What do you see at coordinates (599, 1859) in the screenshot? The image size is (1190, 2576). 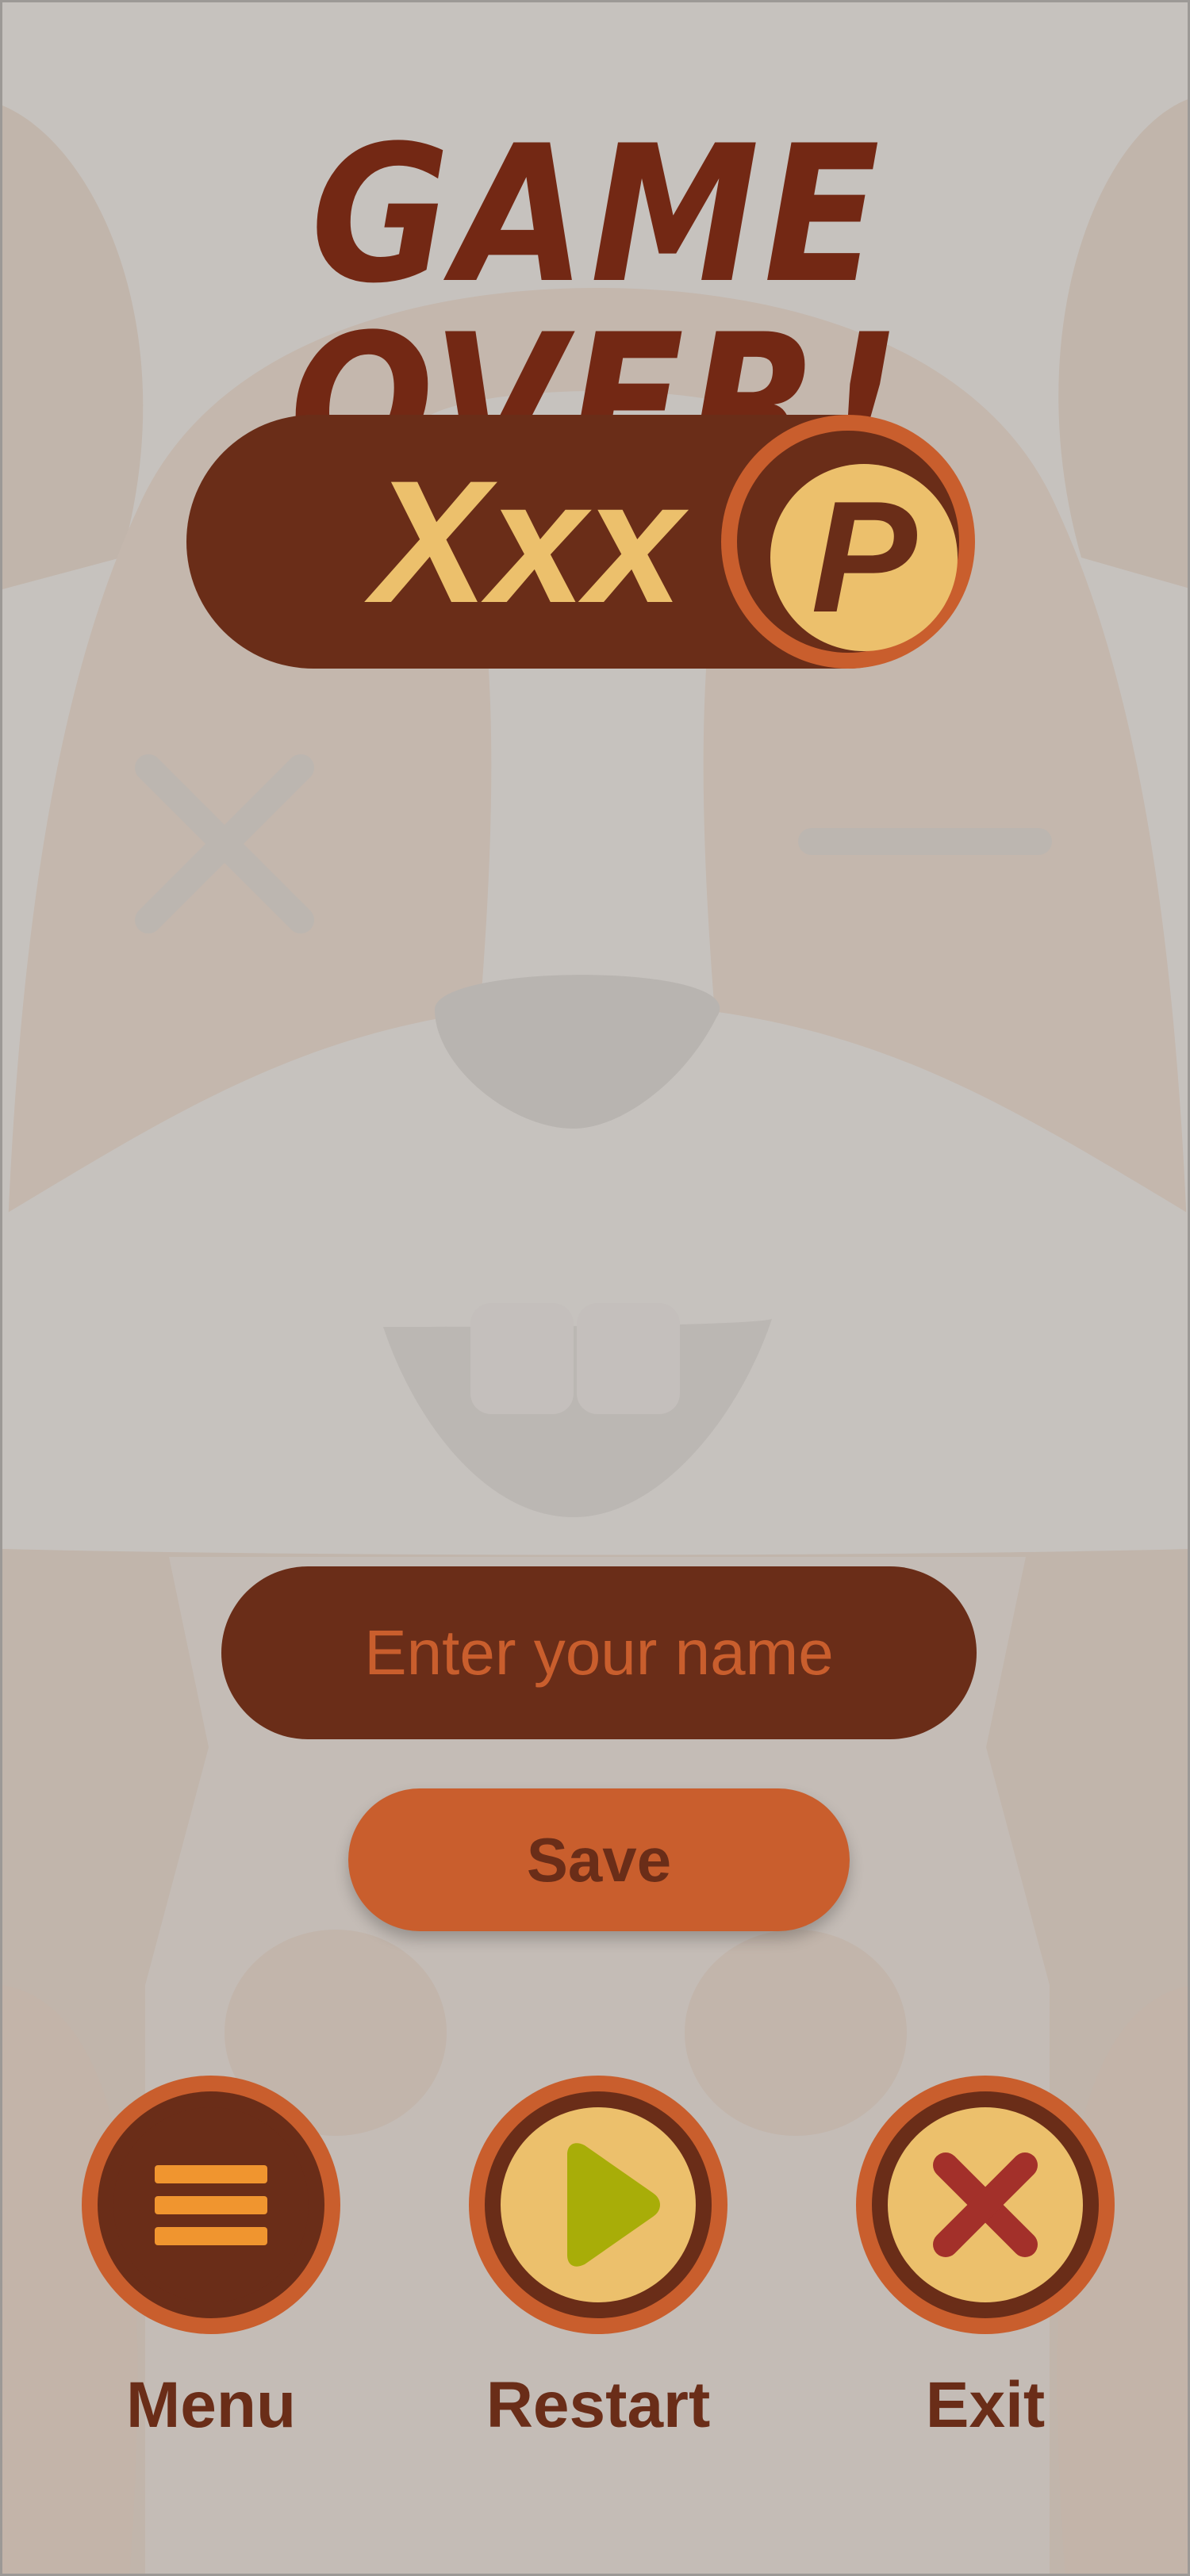 I see `save-button: Save` at bounding box center [599, 1859].